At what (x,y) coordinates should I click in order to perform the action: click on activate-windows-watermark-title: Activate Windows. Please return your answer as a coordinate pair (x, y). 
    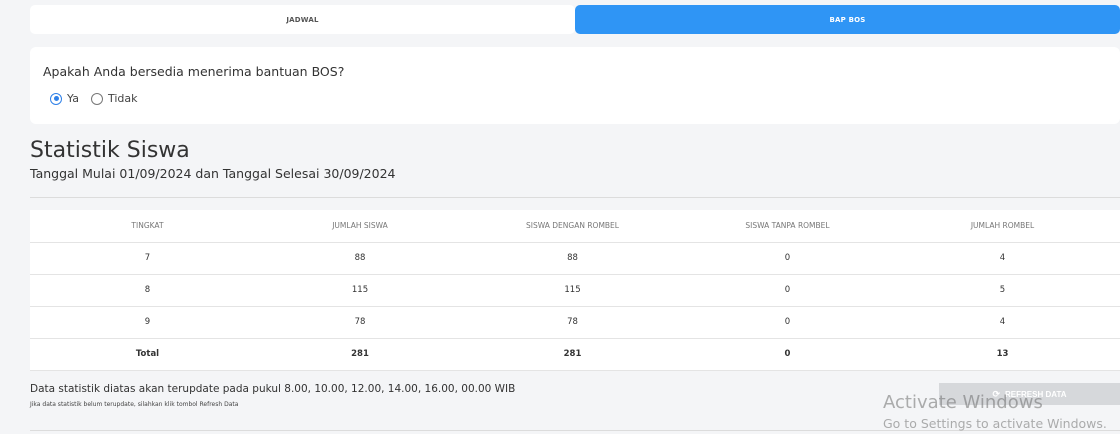
    Looking at the image, I should click on (963, 402).